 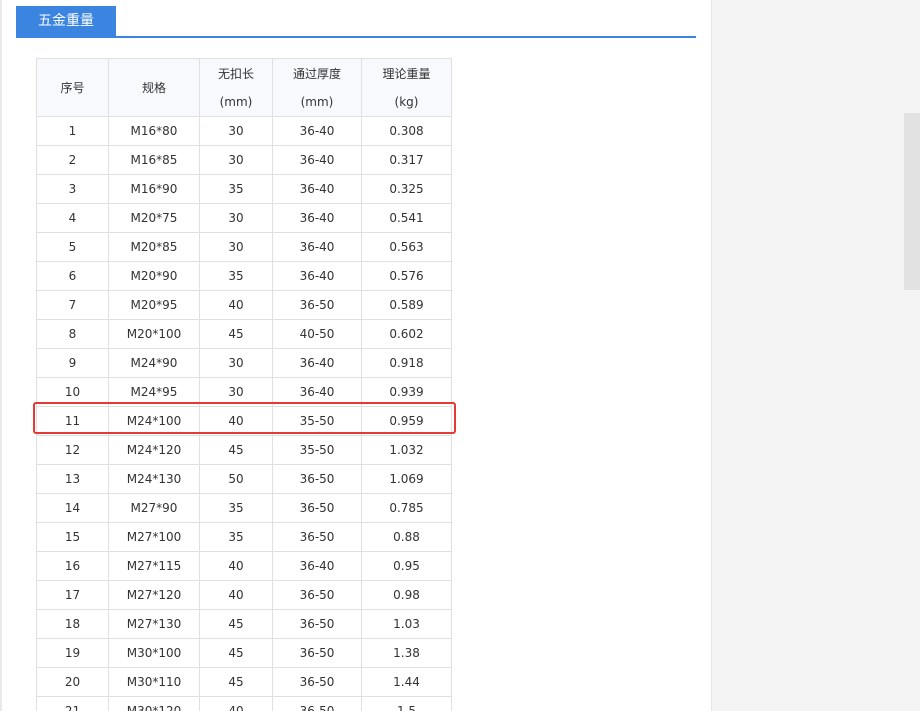 I want to click on cell-index: 20, so click(x=72, y=682).